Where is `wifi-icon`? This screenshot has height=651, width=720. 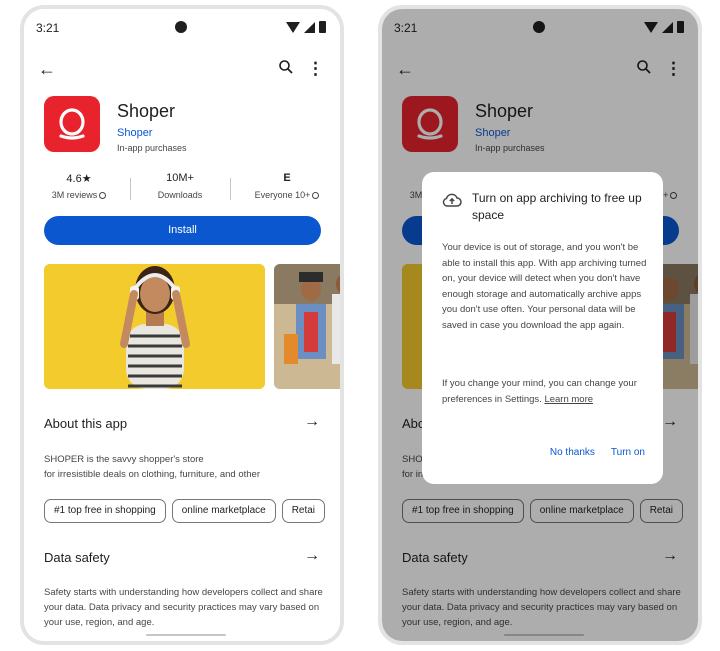
wifi-icon is located at coordinates (293, 27).